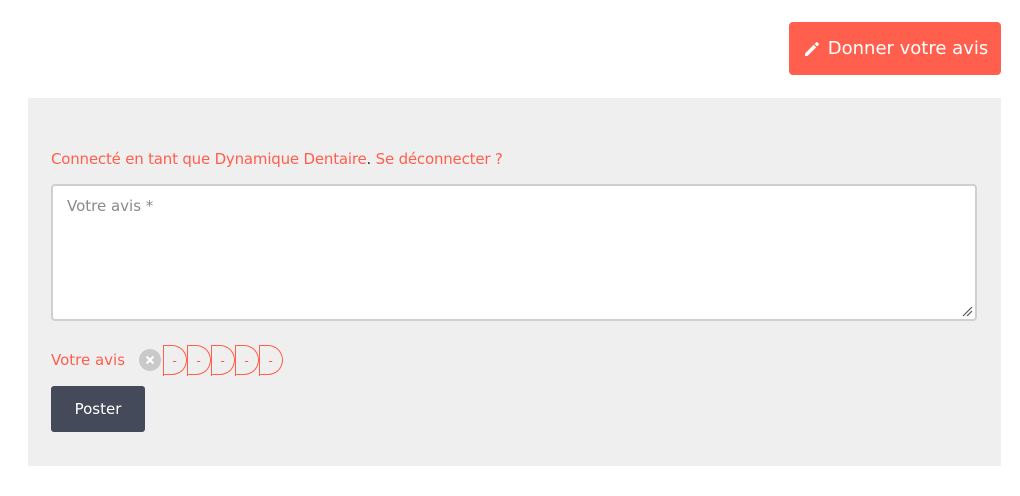  Describe the element at coordinates (98, 409) in the screenshot. I see `post-button: Poster` at that location.